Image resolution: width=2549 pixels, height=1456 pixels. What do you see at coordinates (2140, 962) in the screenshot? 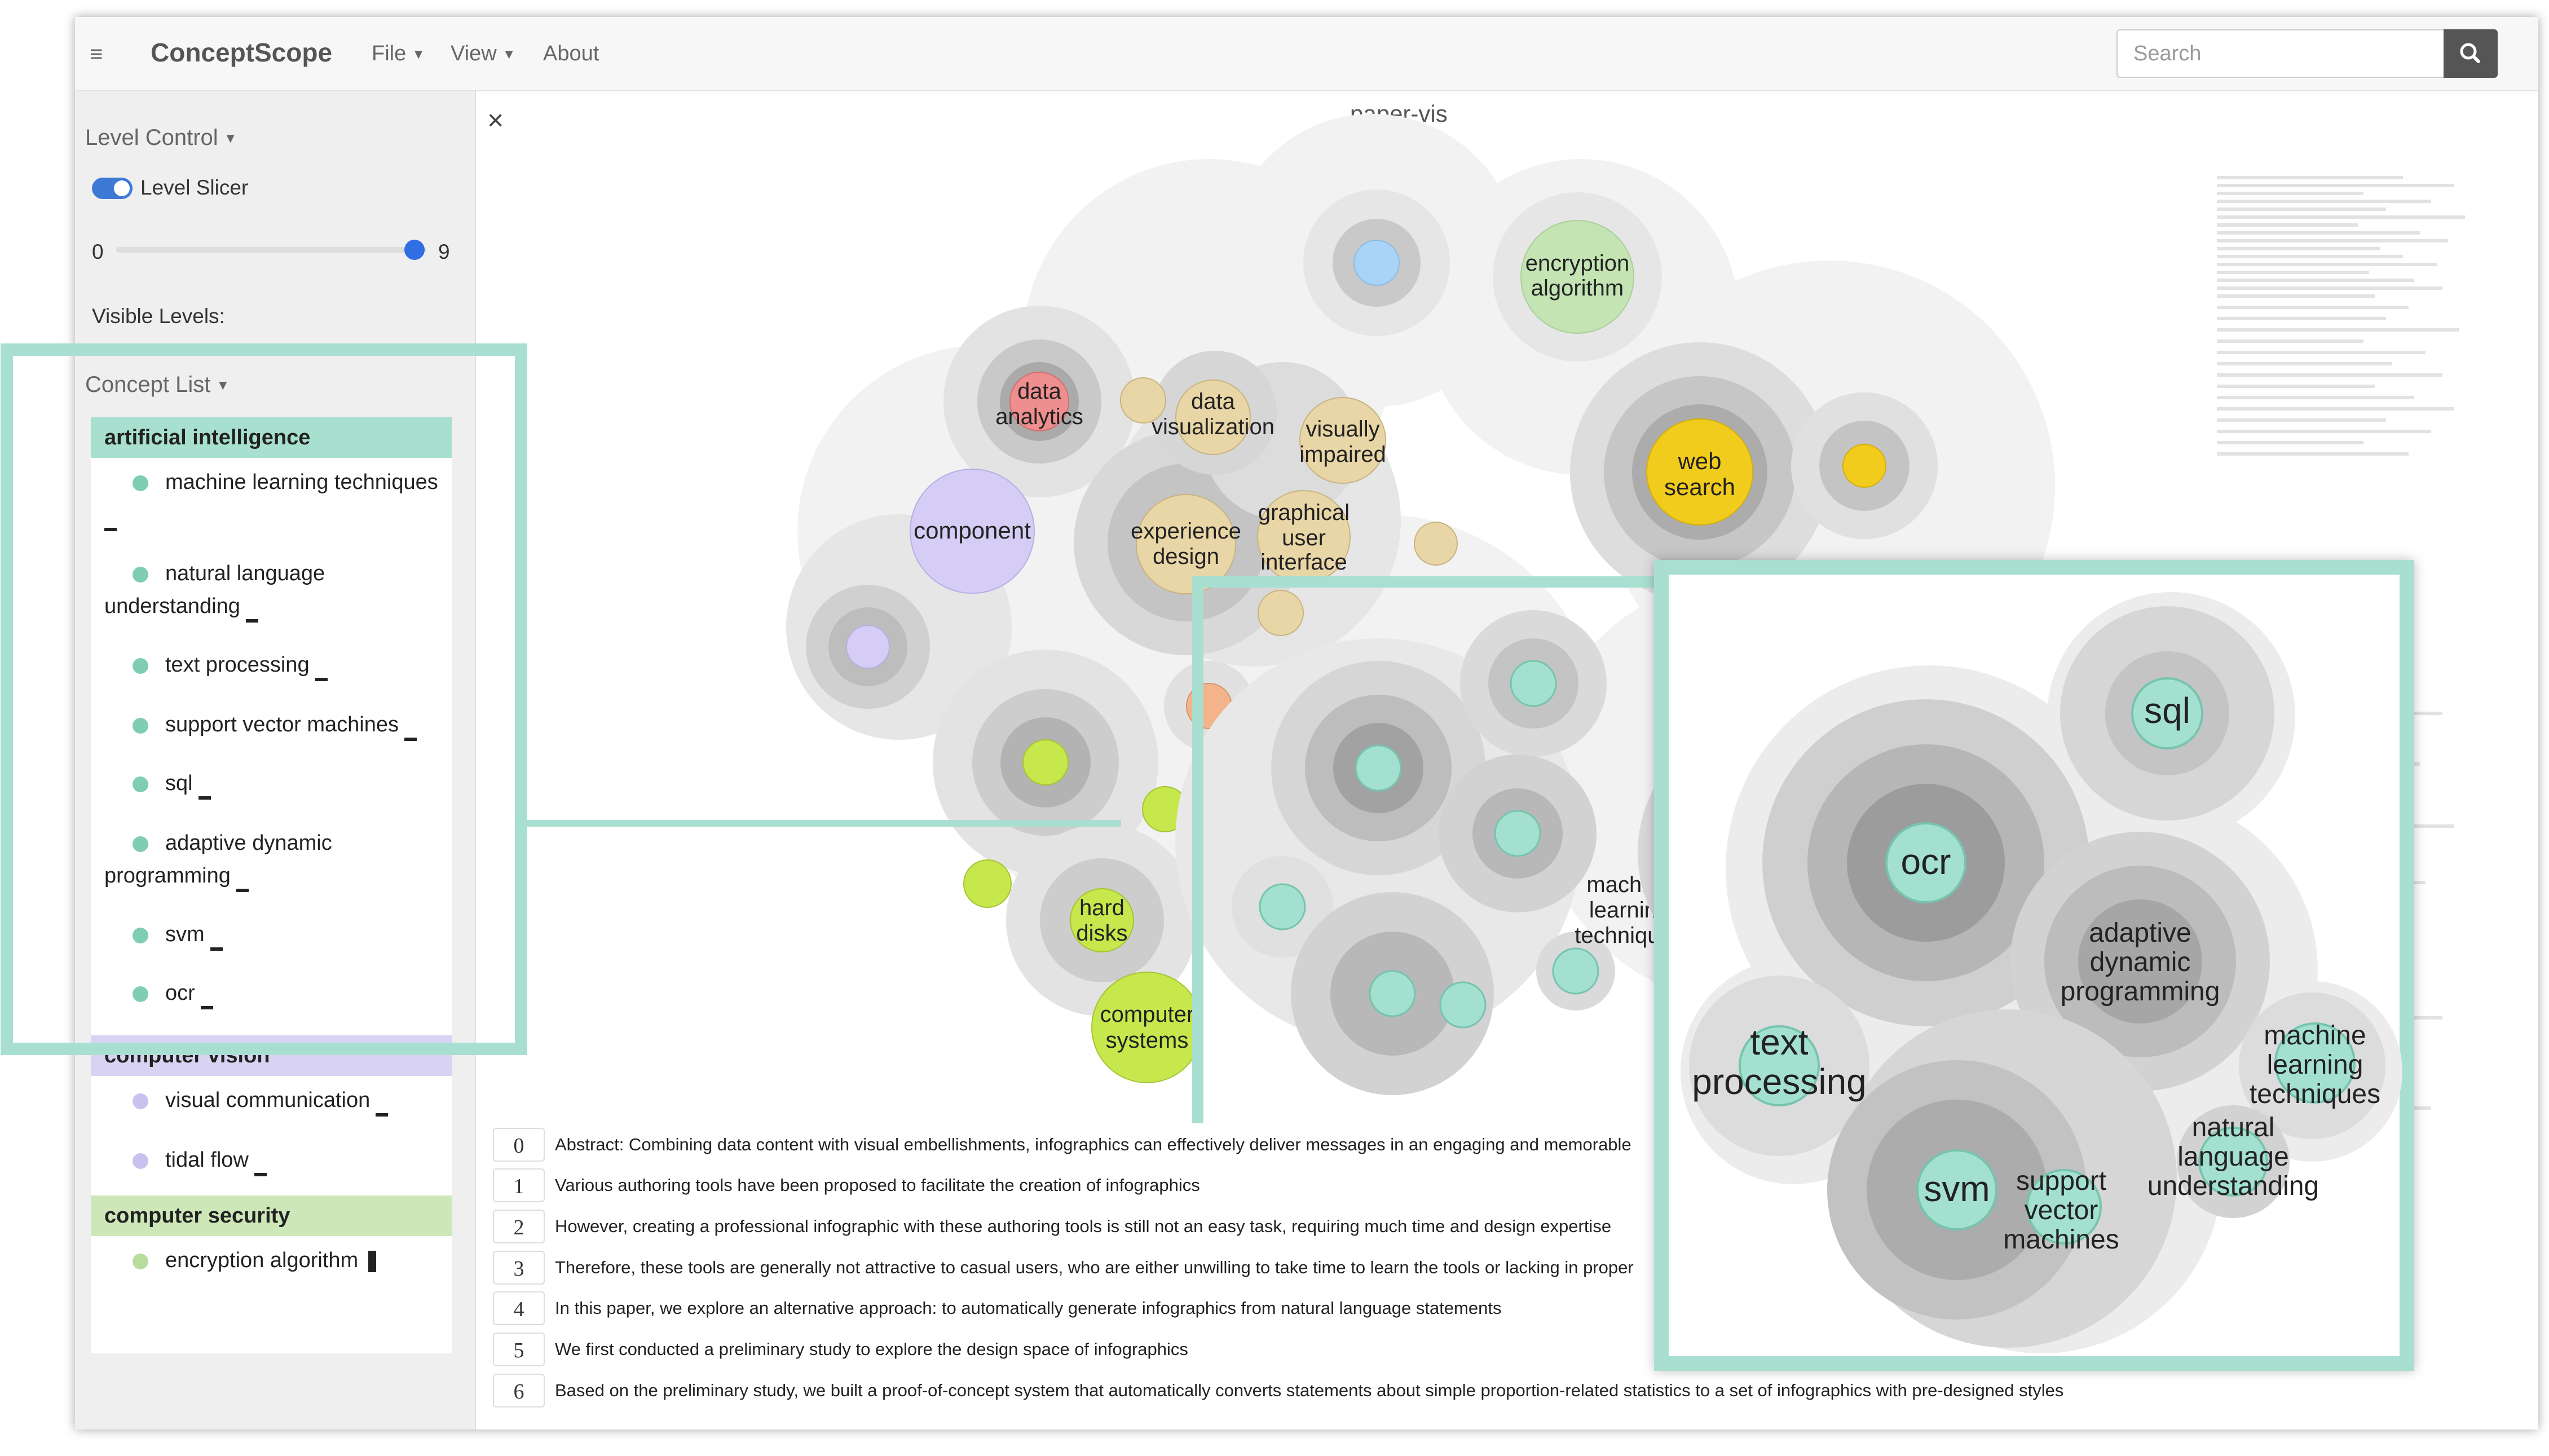
I see `zoom-label: dynamic` at bounding box center [2140, 962].